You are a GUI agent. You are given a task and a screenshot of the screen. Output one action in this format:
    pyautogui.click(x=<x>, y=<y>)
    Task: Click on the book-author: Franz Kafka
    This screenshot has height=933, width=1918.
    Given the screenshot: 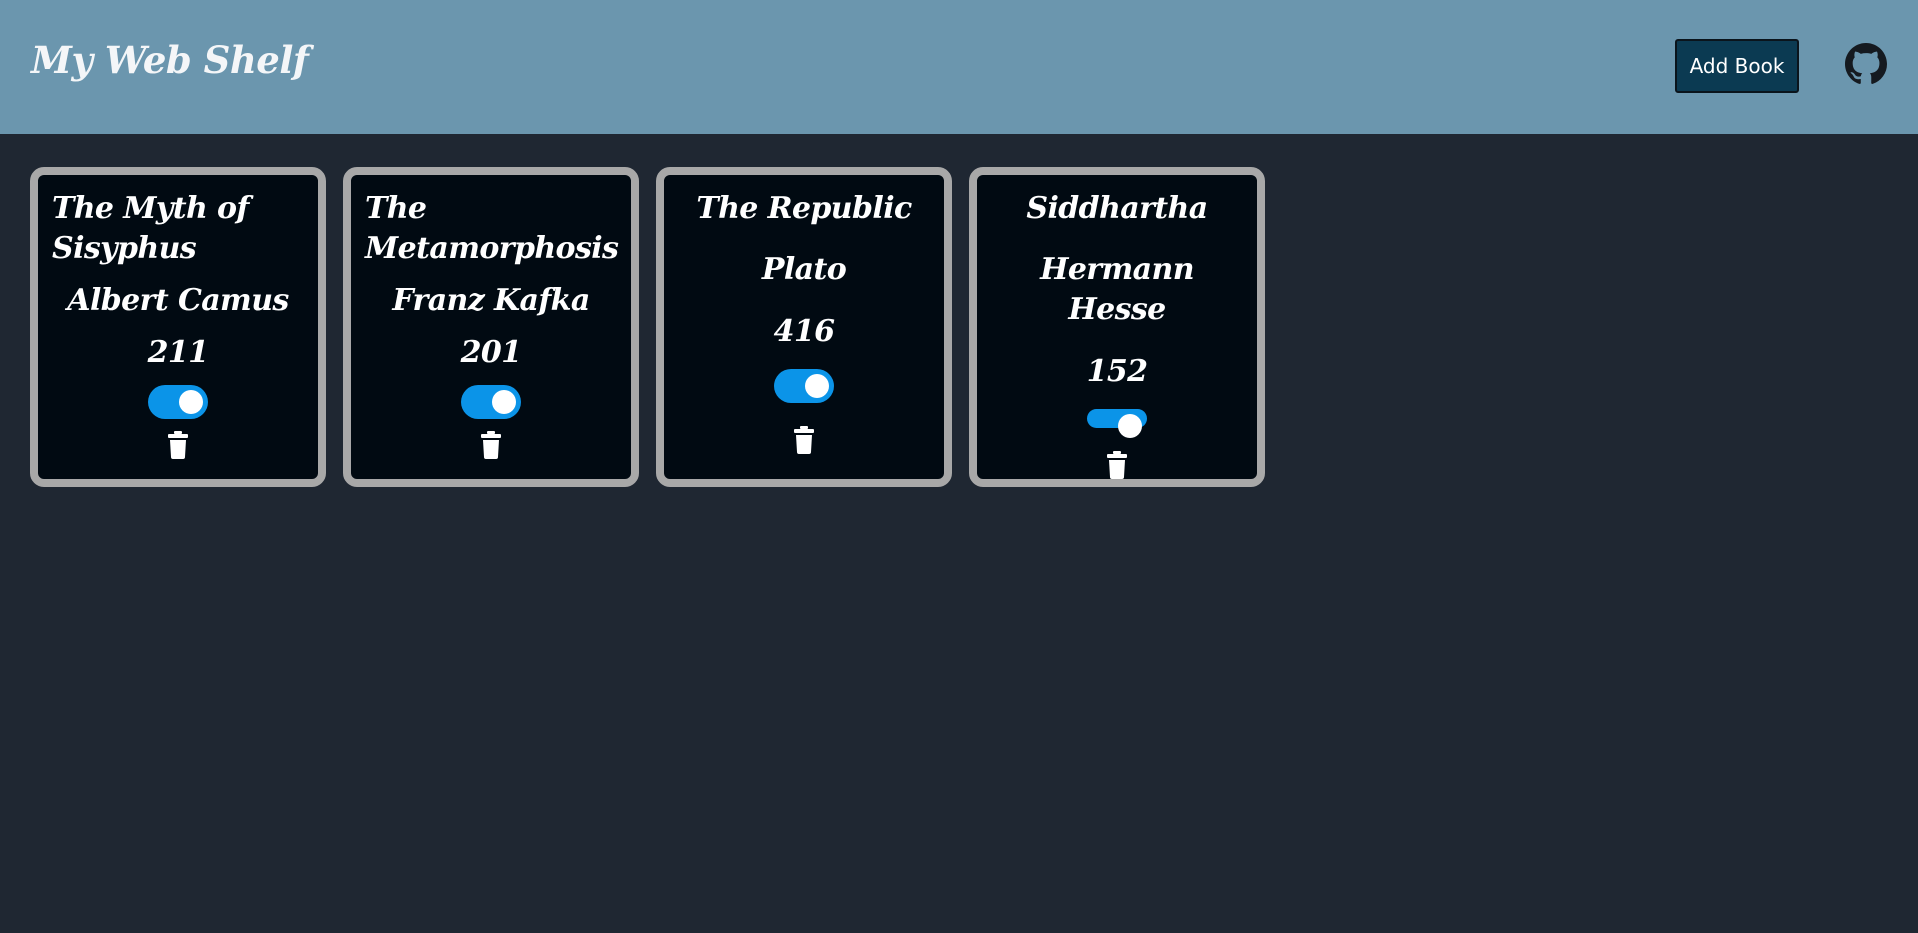 What is the action you would take?
    pyautogui.click(x=491, y=300)
    